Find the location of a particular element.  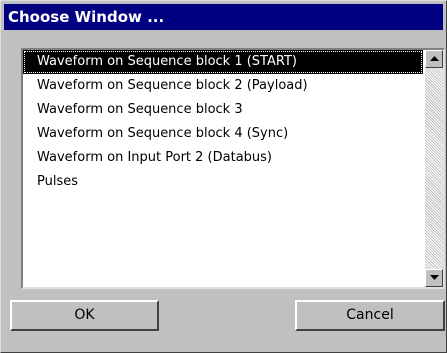

vertical-scrollbar is located at coordinates (434, 168).